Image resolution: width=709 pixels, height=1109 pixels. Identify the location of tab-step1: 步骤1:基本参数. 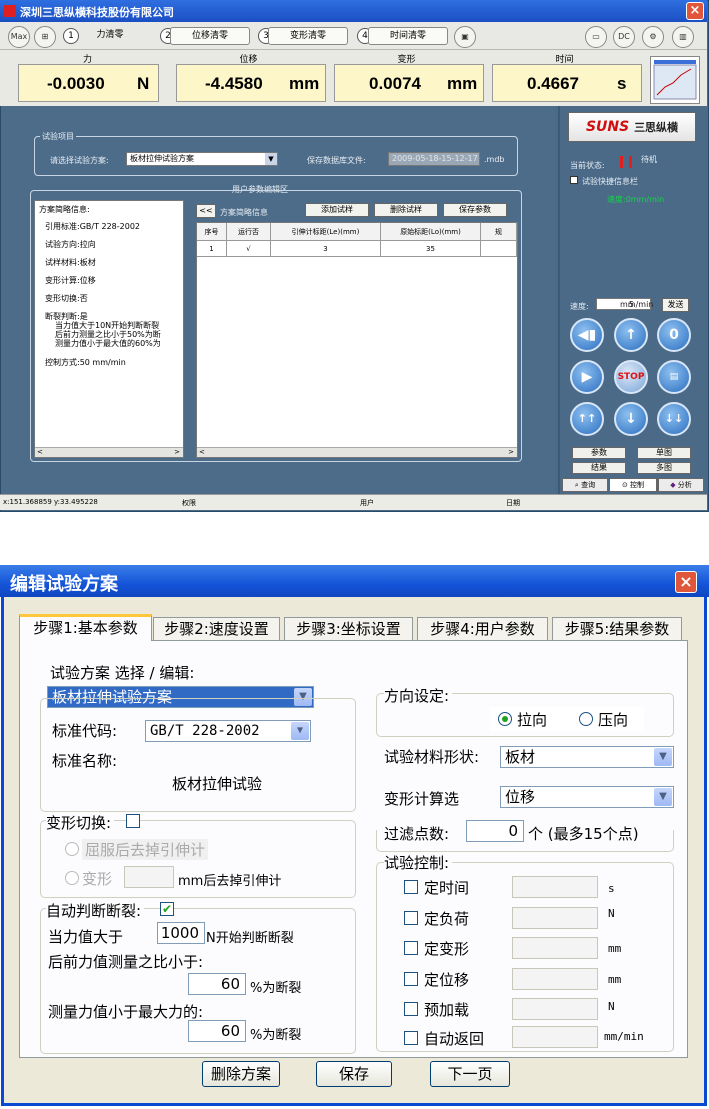
(85, 627).